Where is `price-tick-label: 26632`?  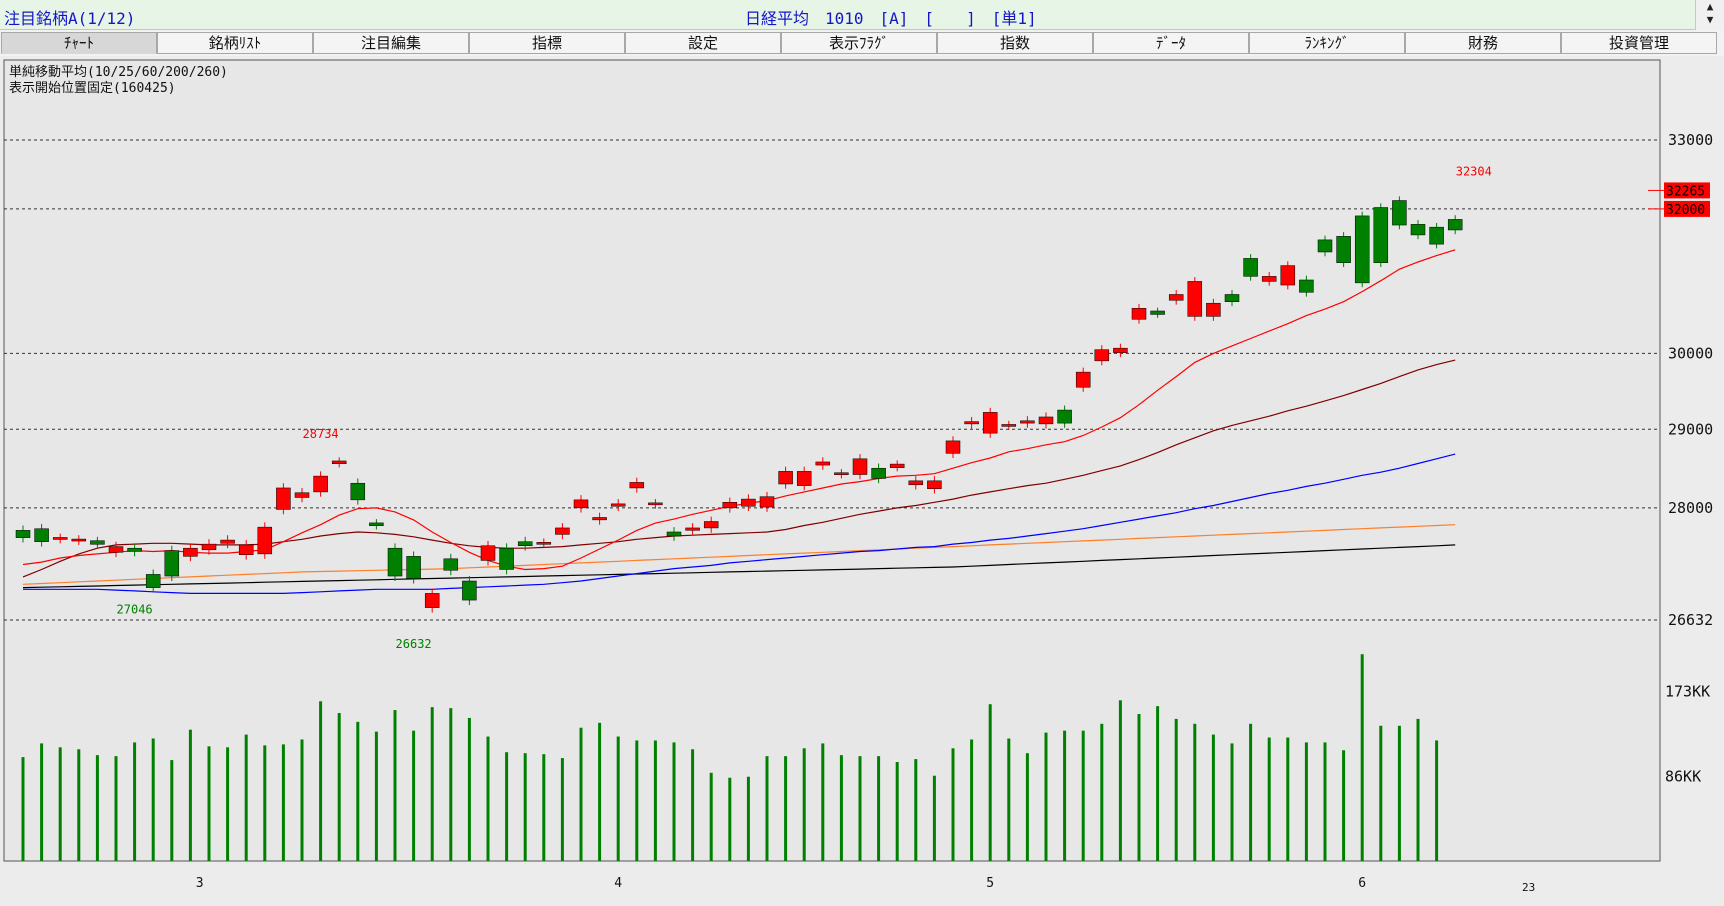 price-tick-label: 26632 is located at coordinates (1690, 620).